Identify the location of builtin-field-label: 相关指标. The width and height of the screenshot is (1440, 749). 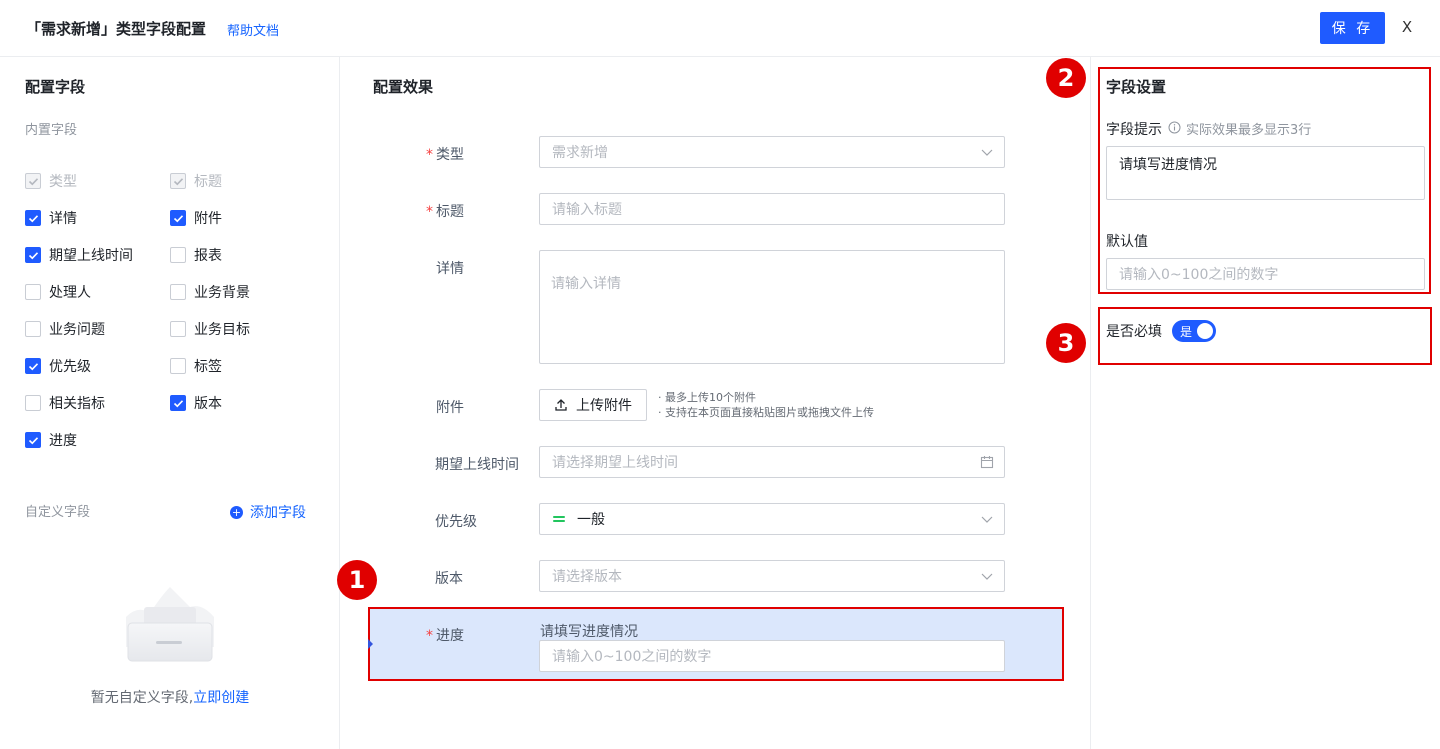
(77, 404).